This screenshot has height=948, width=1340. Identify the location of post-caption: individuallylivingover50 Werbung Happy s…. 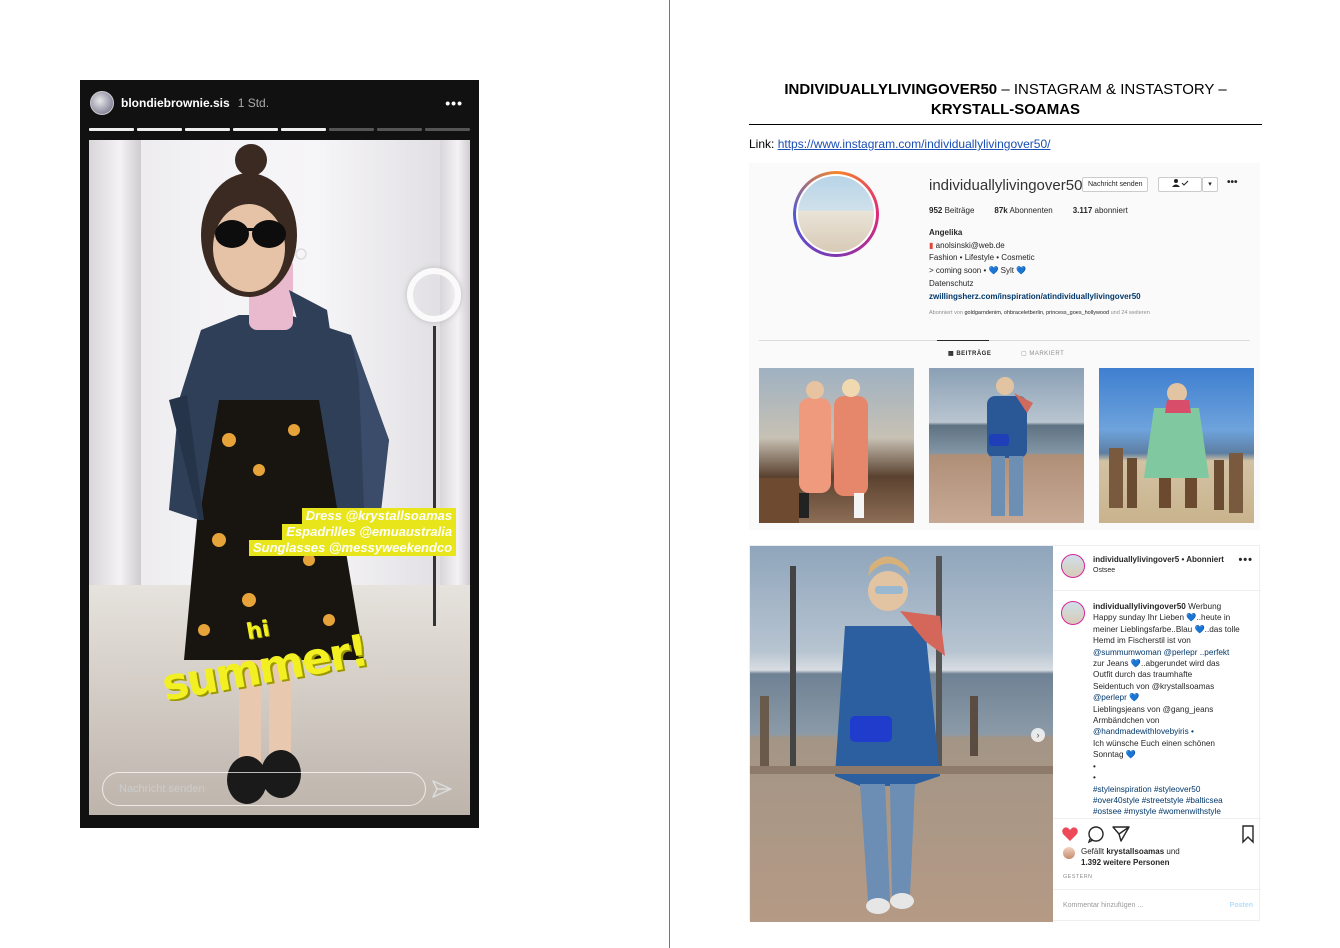
(1157, 708).